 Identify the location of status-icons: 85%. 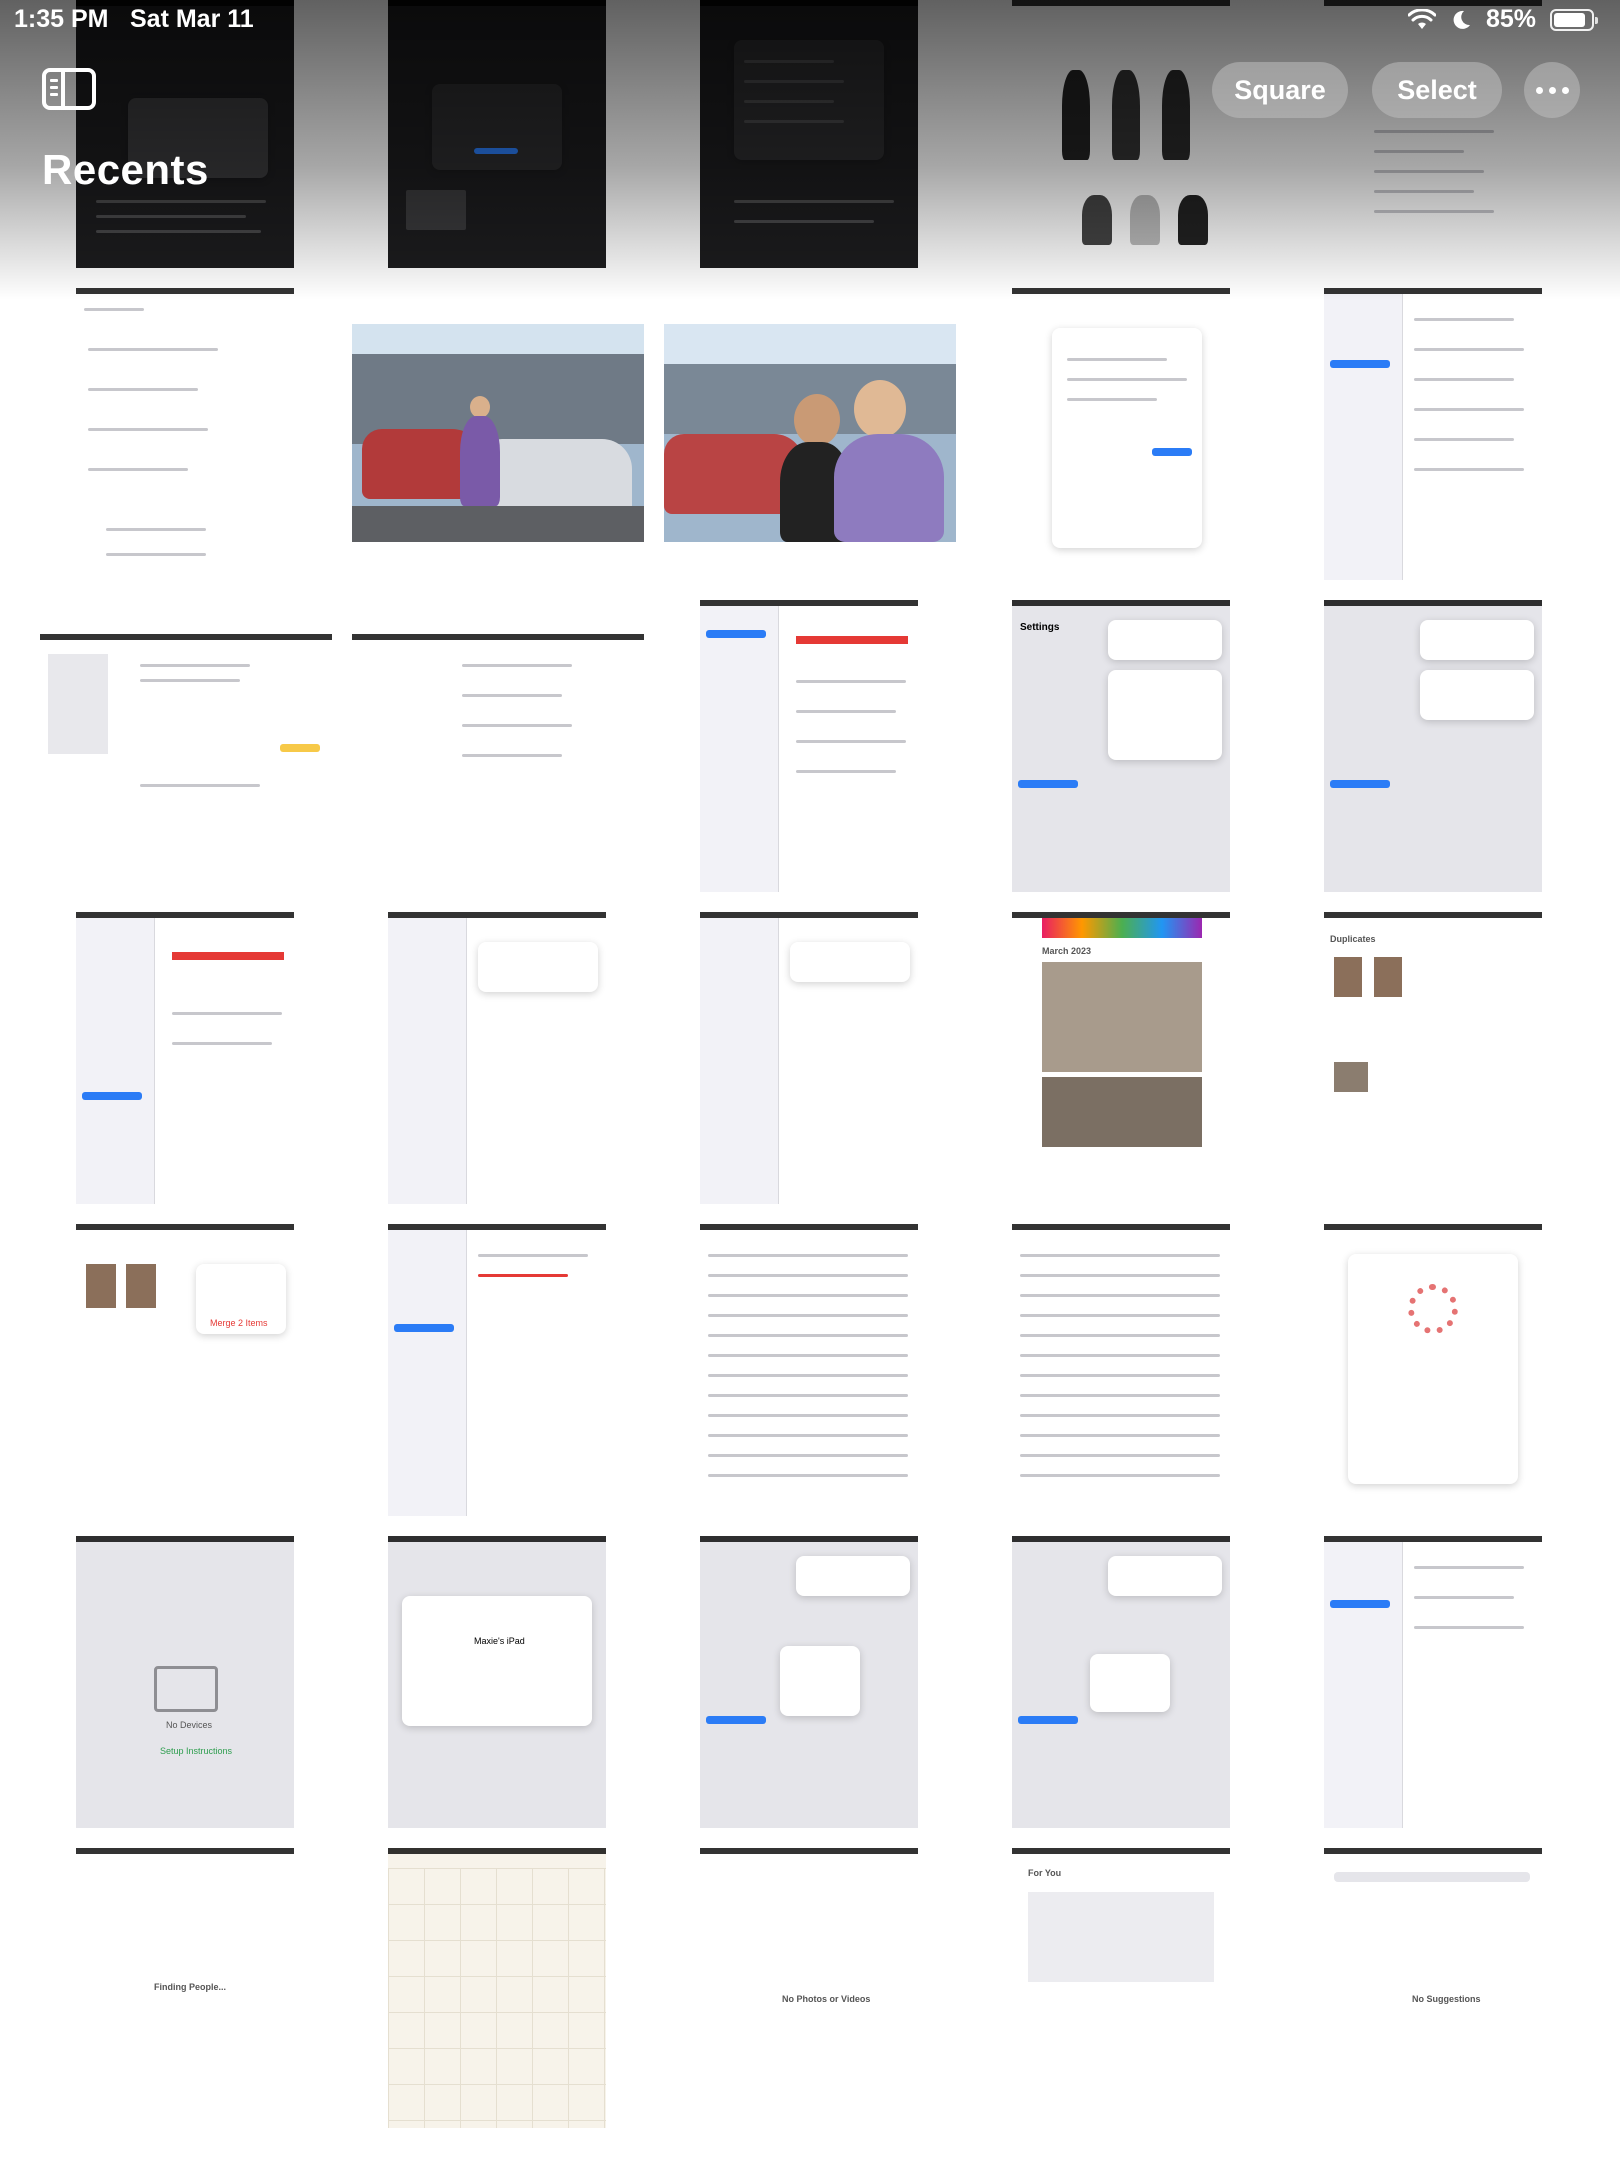
(1502, 19).